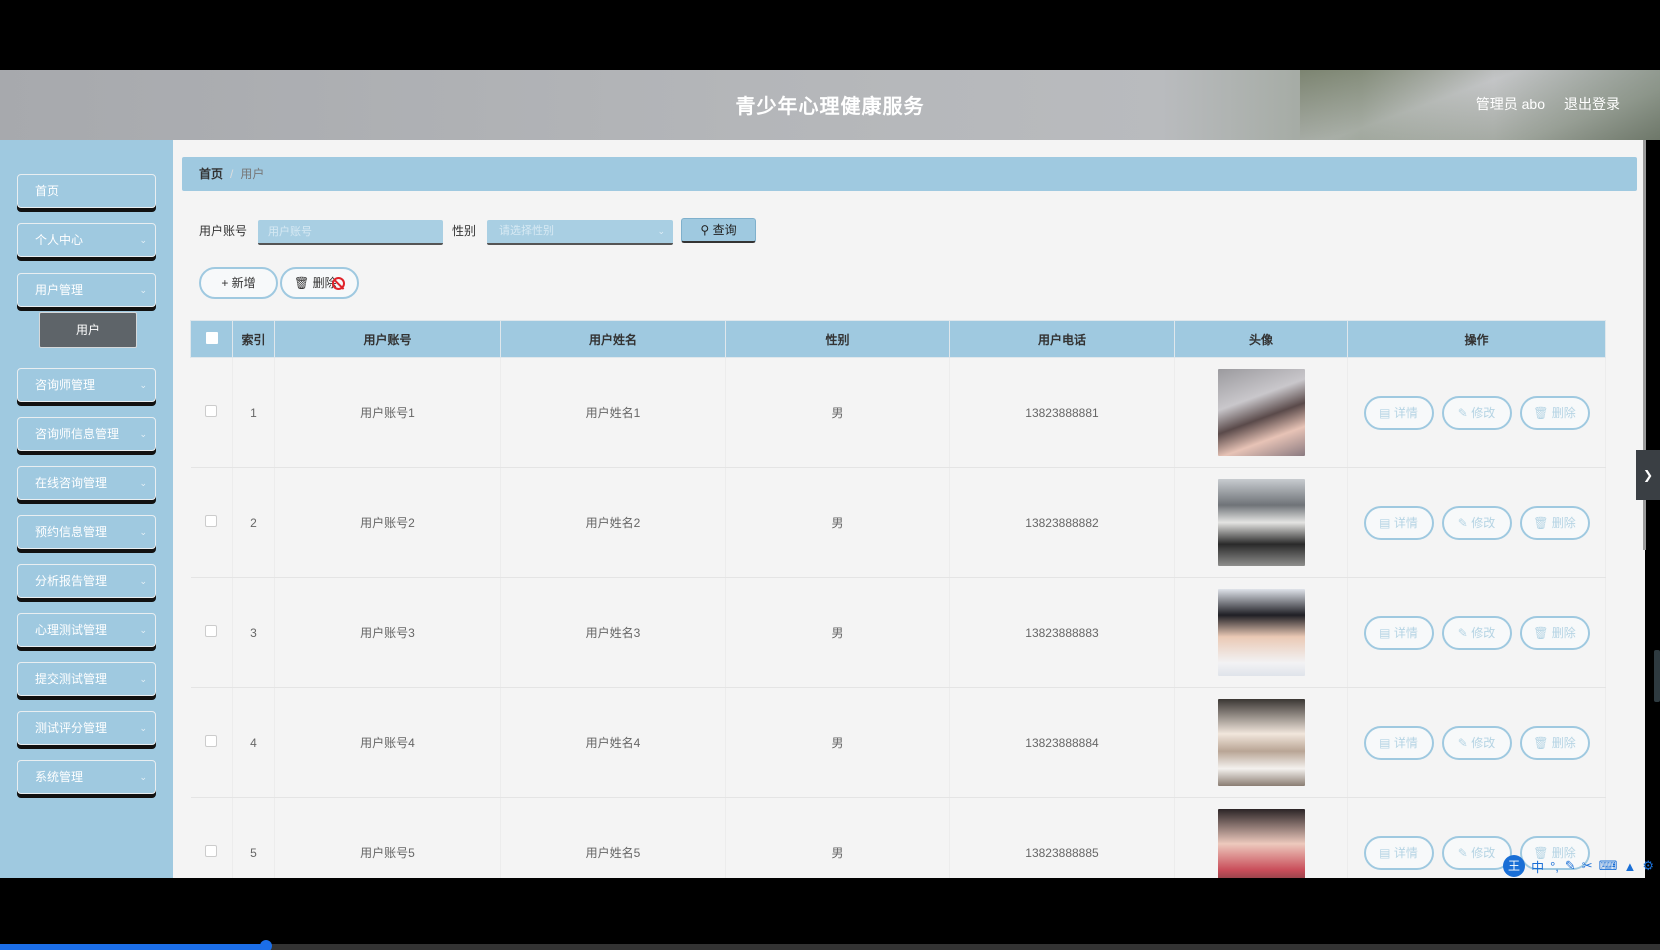 Image resolution: width=1660 pixels, height=950 pixels. I want to click on add-button: + 新增, so click(238, 283).